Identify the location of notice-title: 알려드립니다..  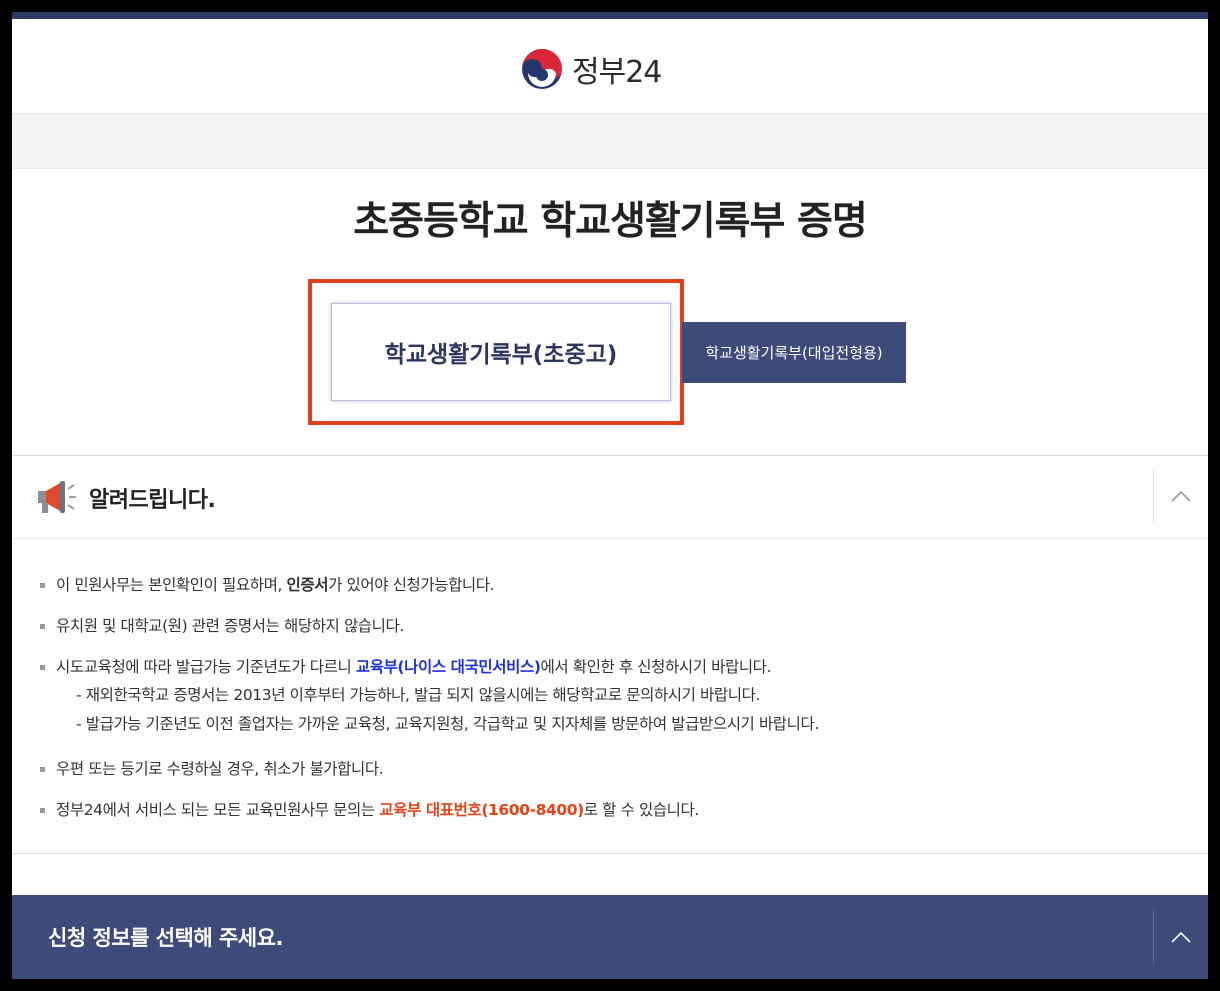
(152, 500).